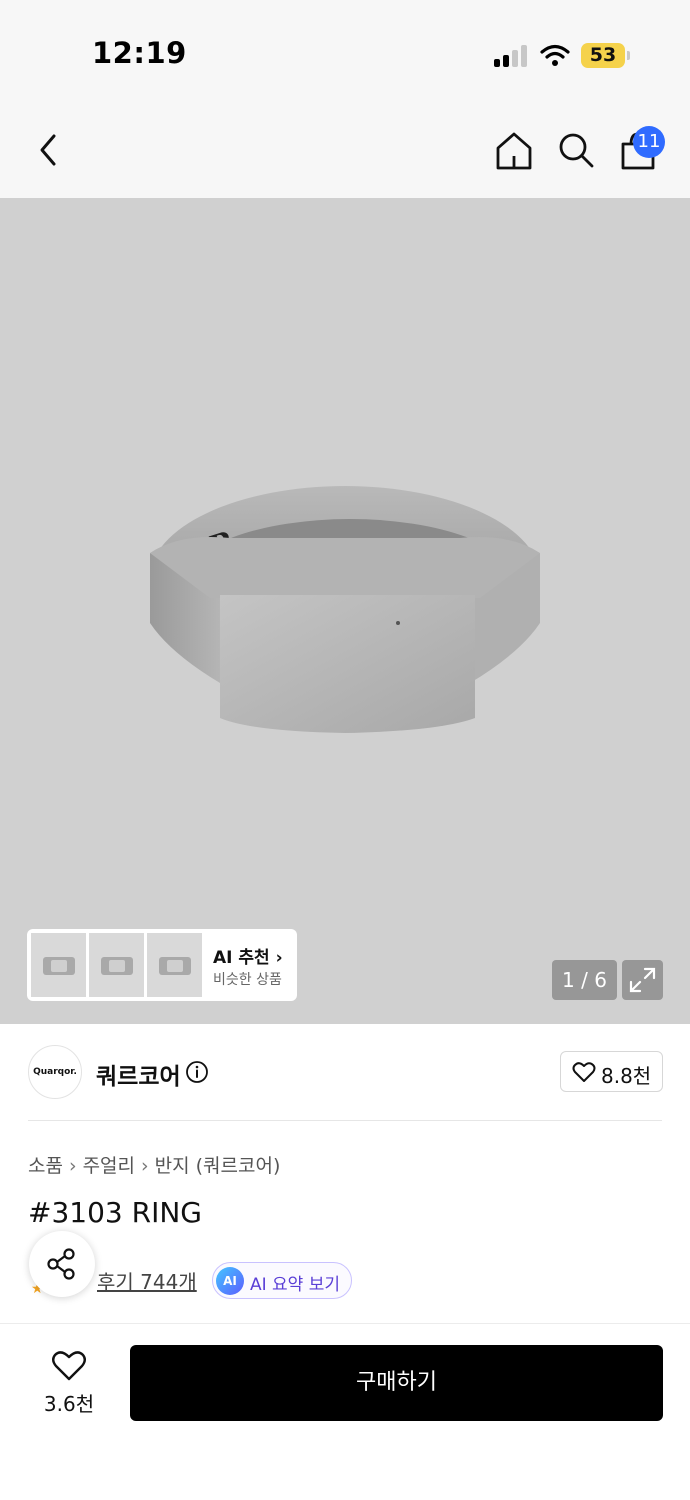 This screenshot has width=690, height=1500. What do you see at coordinates (55, 1072) in the screenshot?
I see `brand-logo: Quarqor.` at bounding box center [55, 1072].